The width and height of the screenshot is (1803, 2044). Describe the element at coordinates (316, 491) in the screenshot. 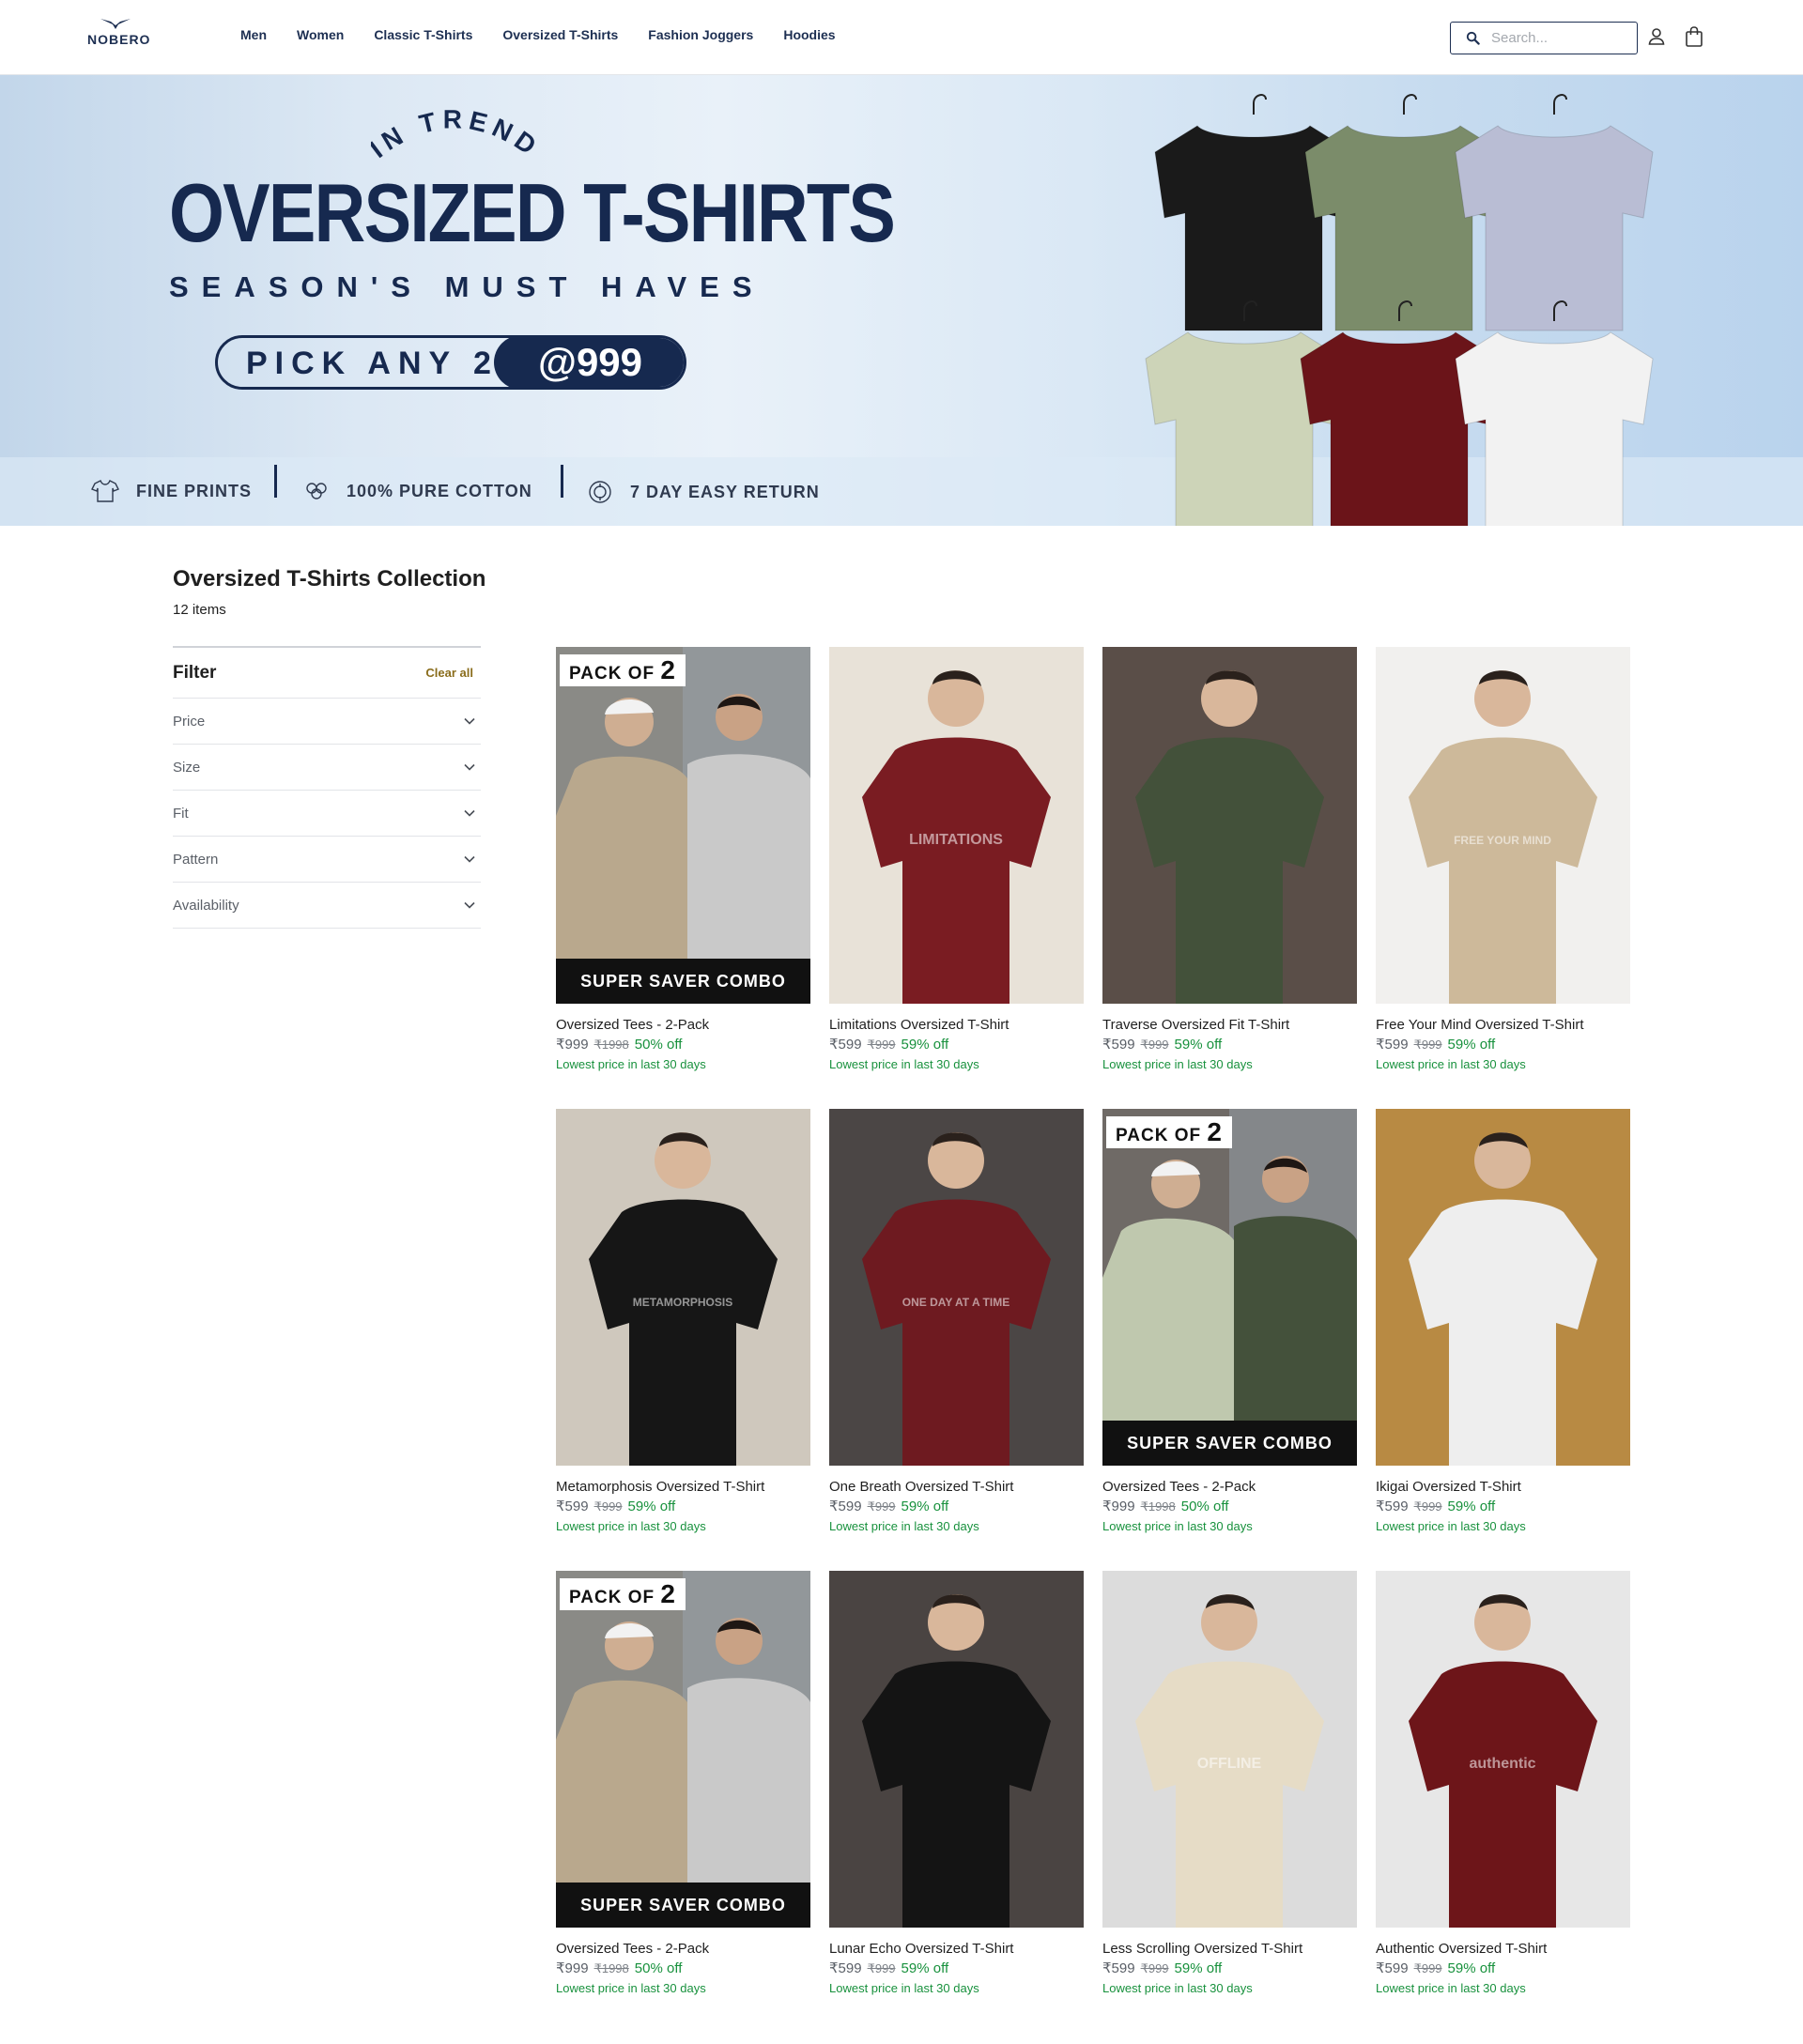

I see `cotton-icon` at that location.